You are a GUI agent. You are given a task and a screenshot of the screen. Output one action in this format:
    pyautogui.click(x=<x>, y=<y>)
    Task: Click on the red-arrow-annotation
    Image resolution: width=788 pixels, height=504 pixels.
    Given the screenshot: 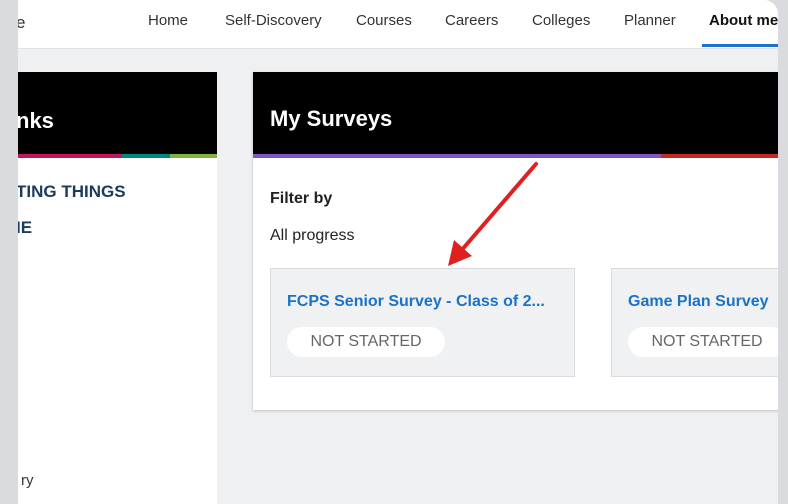 What is the action you would take?
    pyautogui.click(x=493, y=214)
    